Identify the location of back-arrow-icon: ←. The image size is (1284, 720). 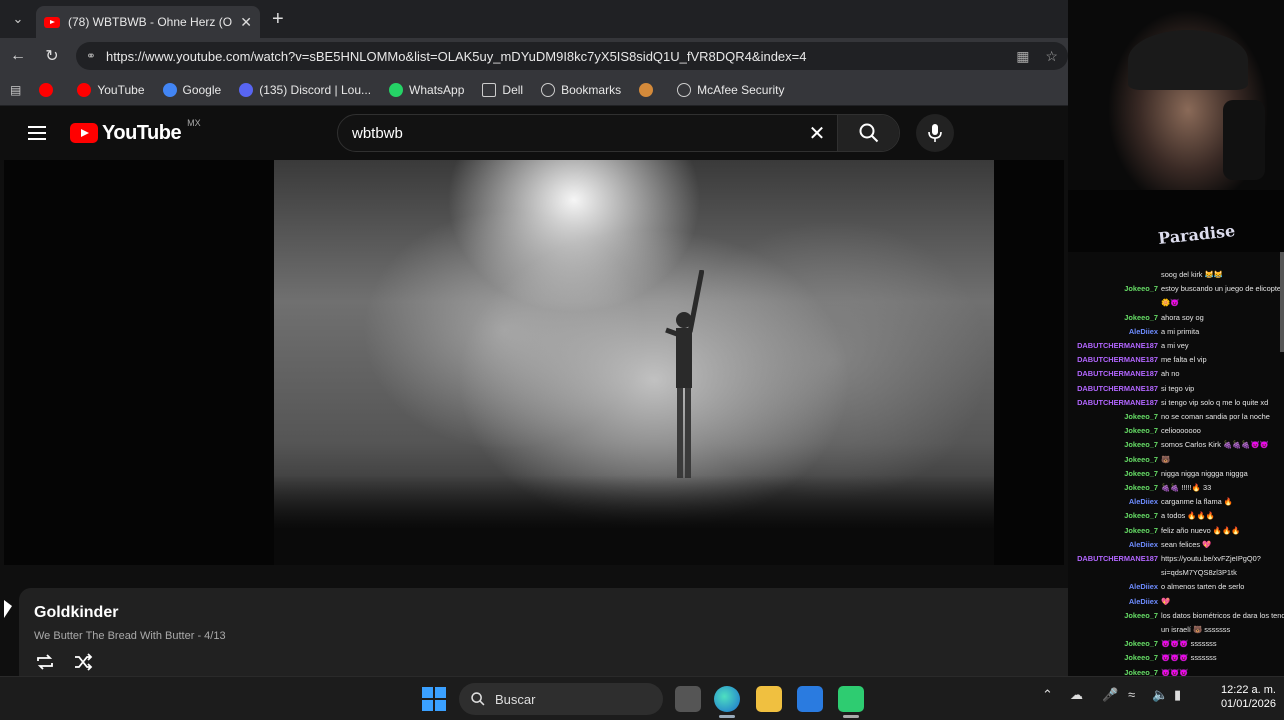
(18, 56).